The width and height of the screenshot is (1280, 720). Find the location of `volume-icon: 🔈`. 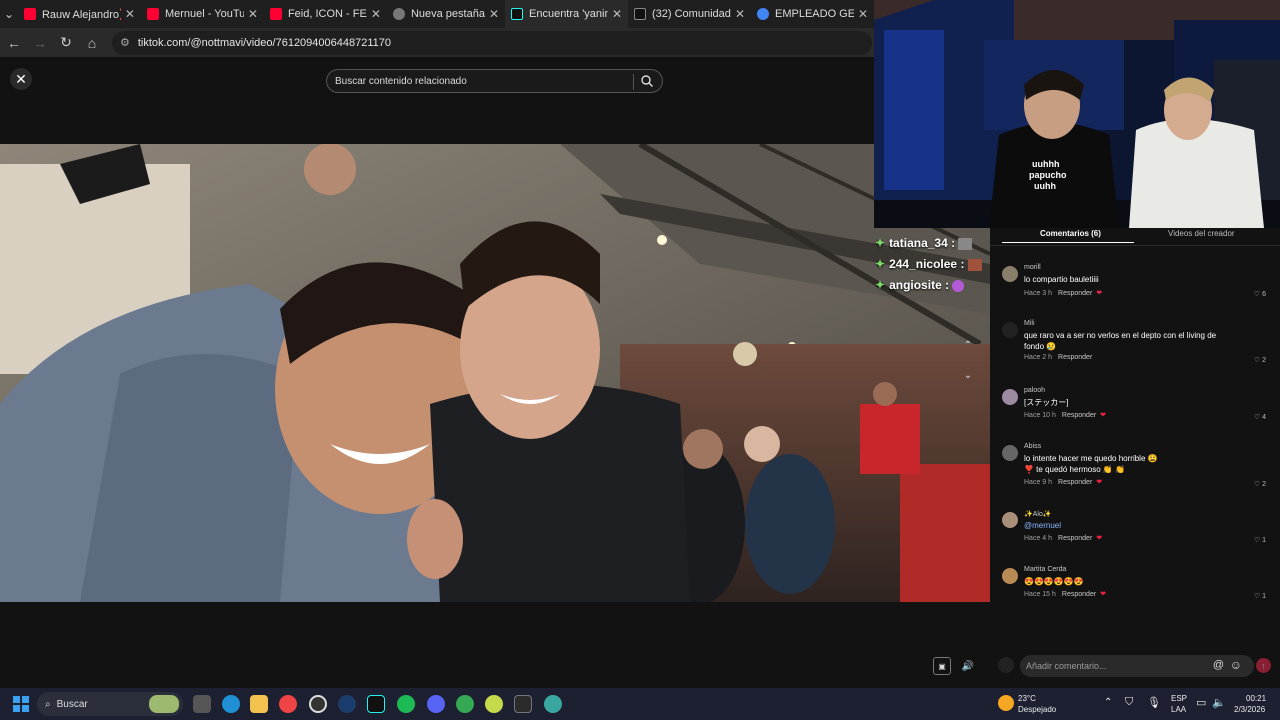

volume-icon: 🔈 is located at coordinates (1219, 702).